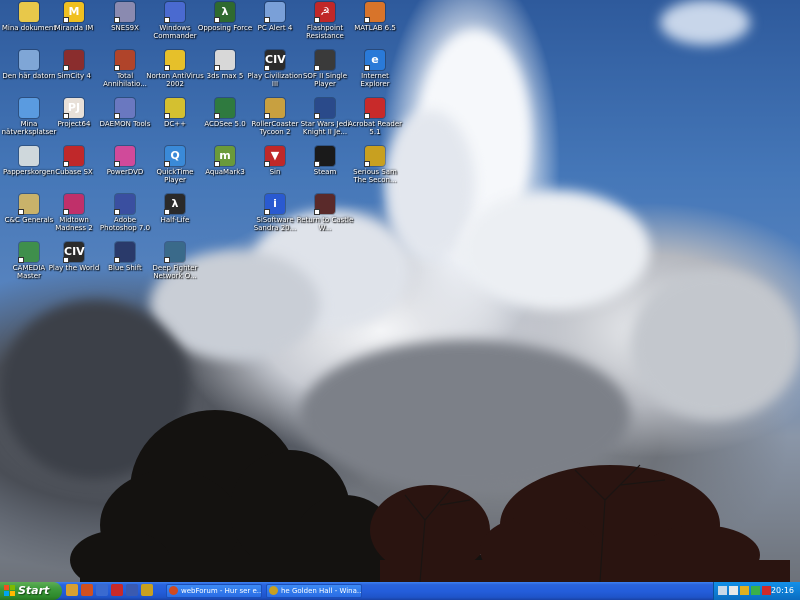 This screenshot has width=800, height=600. I want to click on desktop-shortcut-label: SimCity 4, so click(74, 76).